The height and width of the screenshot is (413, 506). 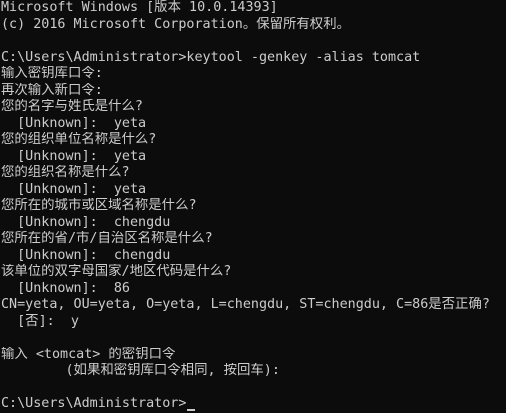 What do you see at coordinates (116, 271) in the screenshot?
I see `console-line-question-country: 该单位的双字母国家/地区代码是什么?` at bounding box center [116, 271].